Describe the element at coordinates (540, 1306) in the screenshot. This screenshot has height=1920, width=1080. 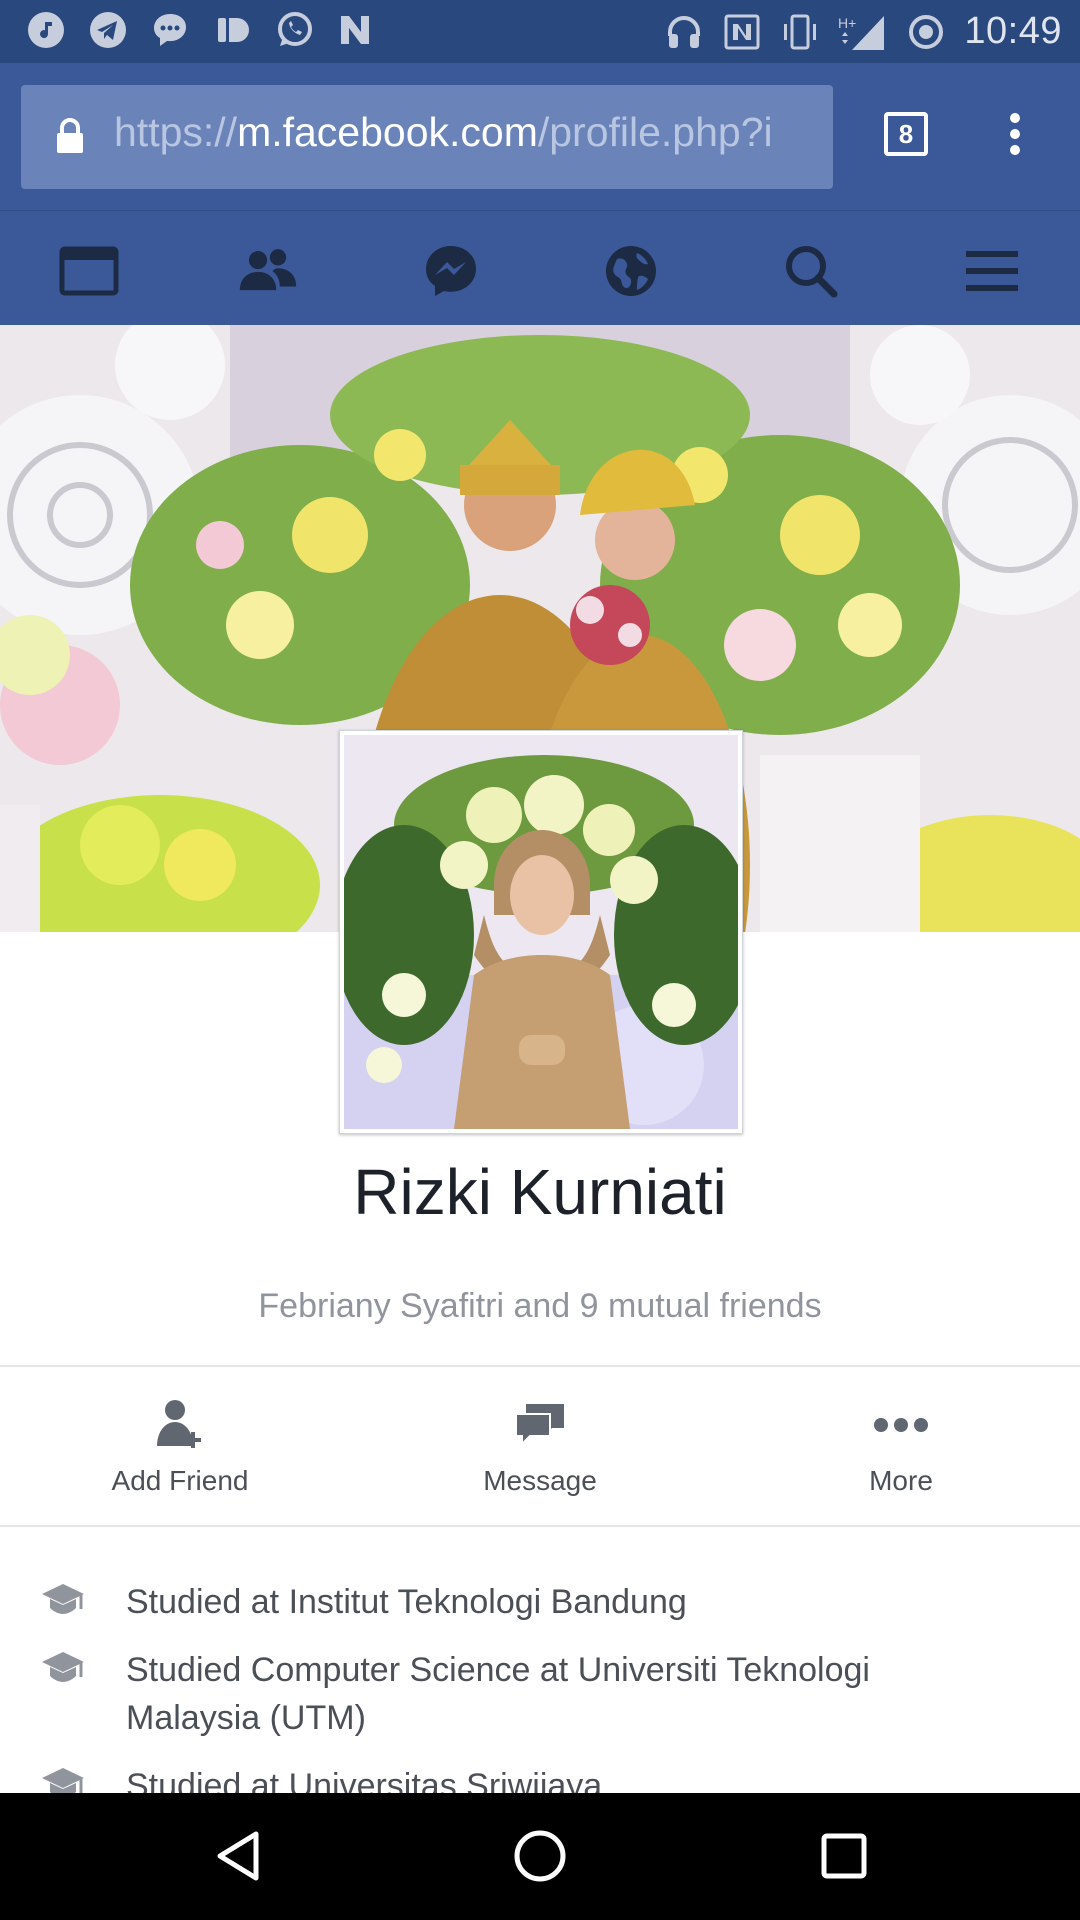
I see `mutual-friends-text: Febriany Syafitri and 9 mutual friends` at that location.